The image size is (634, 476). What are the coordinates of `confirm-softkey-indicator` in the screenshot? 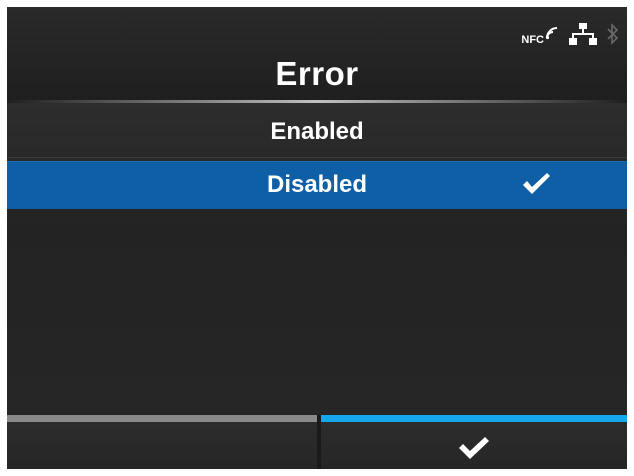 It's located at (474, 418).